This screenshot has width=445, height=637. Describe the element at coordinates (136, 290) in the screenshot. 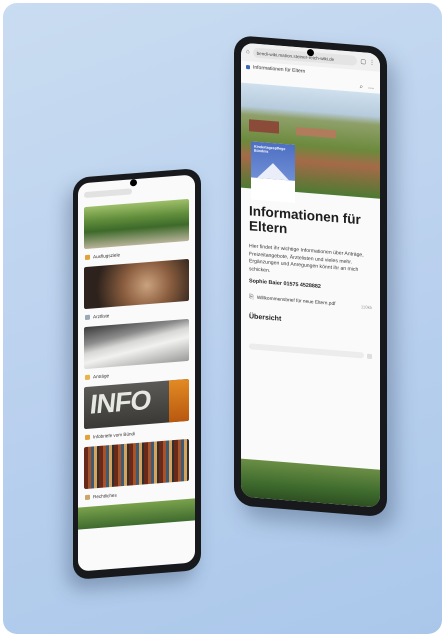

I see `tile-arztliste: Arztliste` at that location.